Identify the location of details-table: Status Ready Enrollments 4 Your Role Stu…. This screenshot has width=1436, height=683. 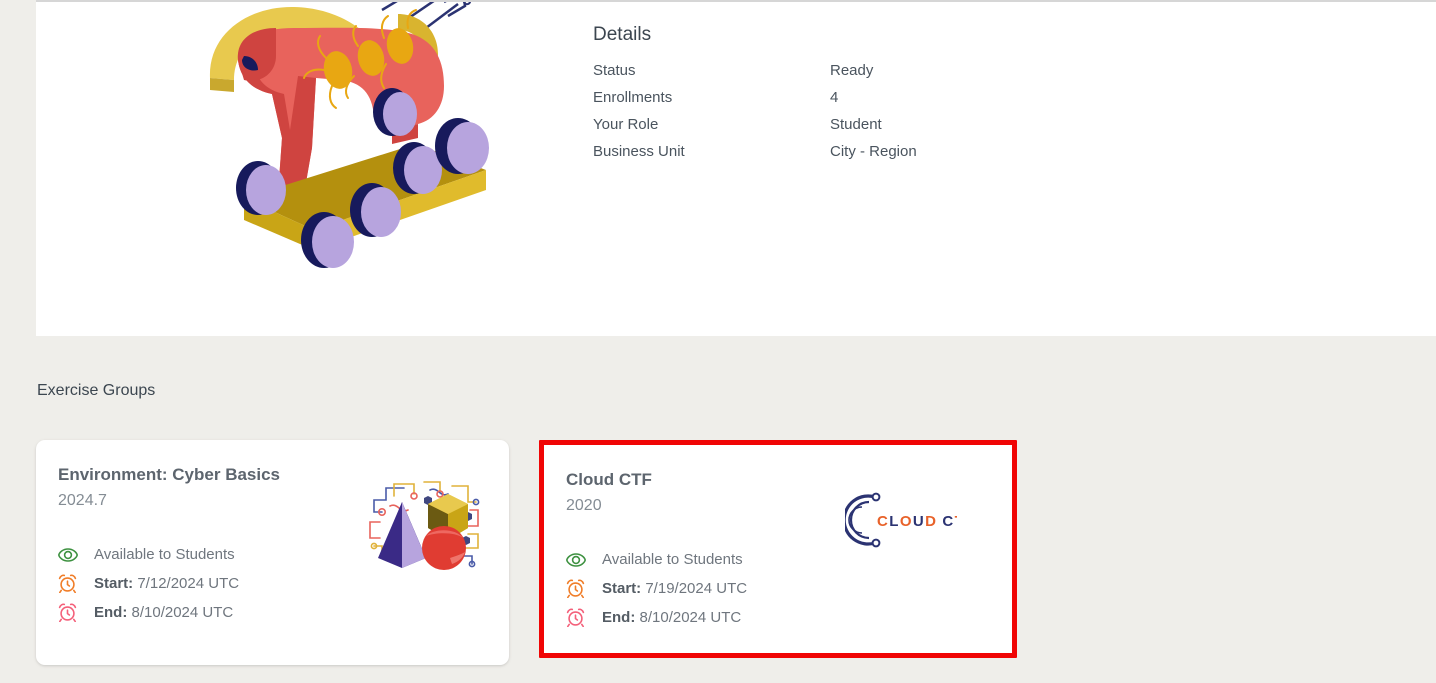
(755, 111).